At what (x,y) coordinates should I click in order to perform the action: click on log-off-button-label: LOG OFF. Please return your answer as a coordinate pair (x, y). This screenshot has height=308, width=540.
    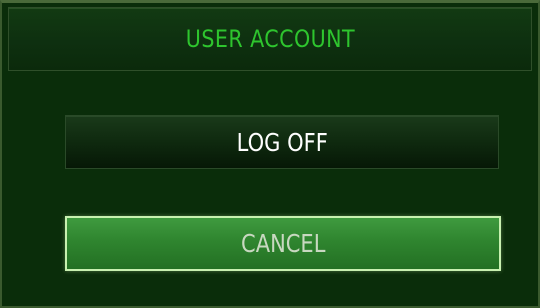
    Looking at the image, I should click on (282, 142).